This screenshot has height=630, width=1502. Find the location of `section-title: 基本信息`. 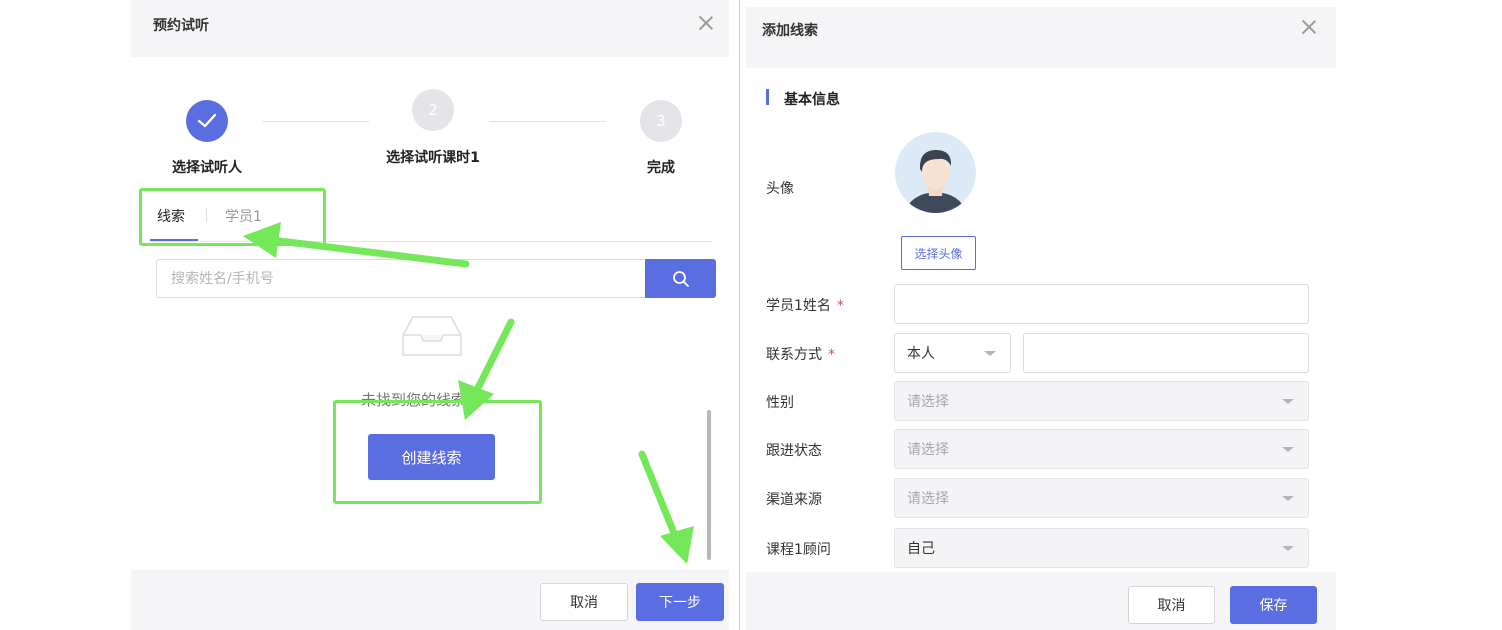

section-title: 基本信息 is located at coordinates (812, 100).